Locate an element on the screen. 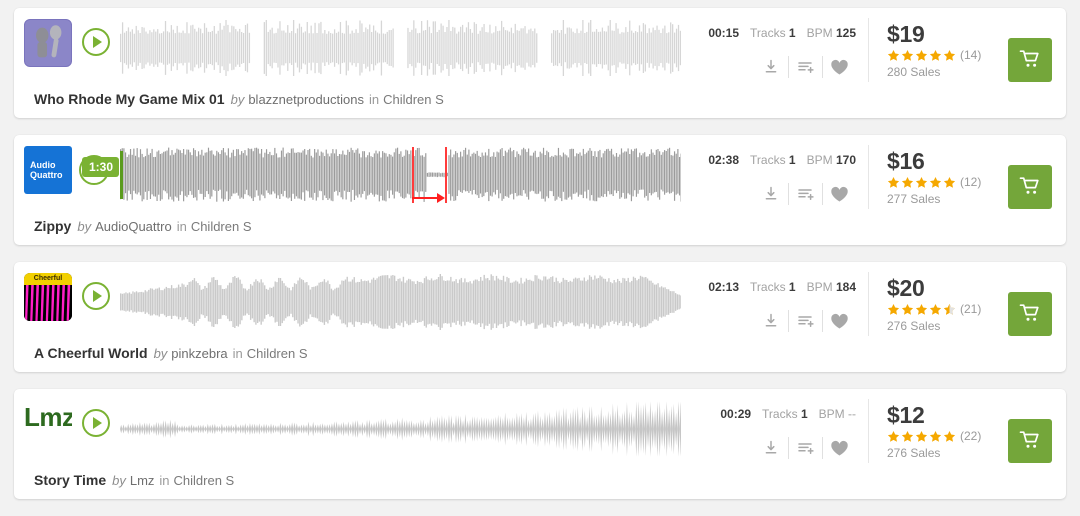 The image size is (1080, 516). rating: (21) is located at coordinates (947, 309).